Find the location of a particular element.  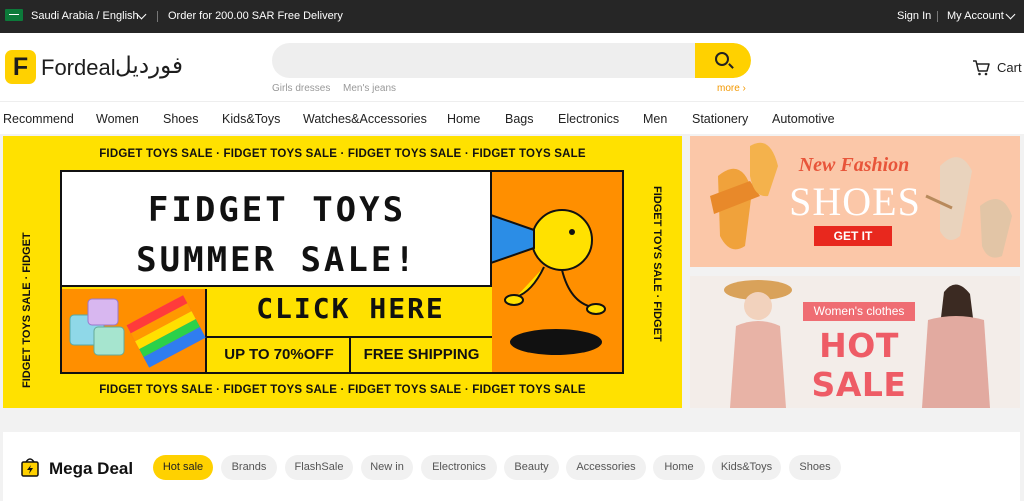

chip-accessories: Accessories is located at coordinates (606, 467).